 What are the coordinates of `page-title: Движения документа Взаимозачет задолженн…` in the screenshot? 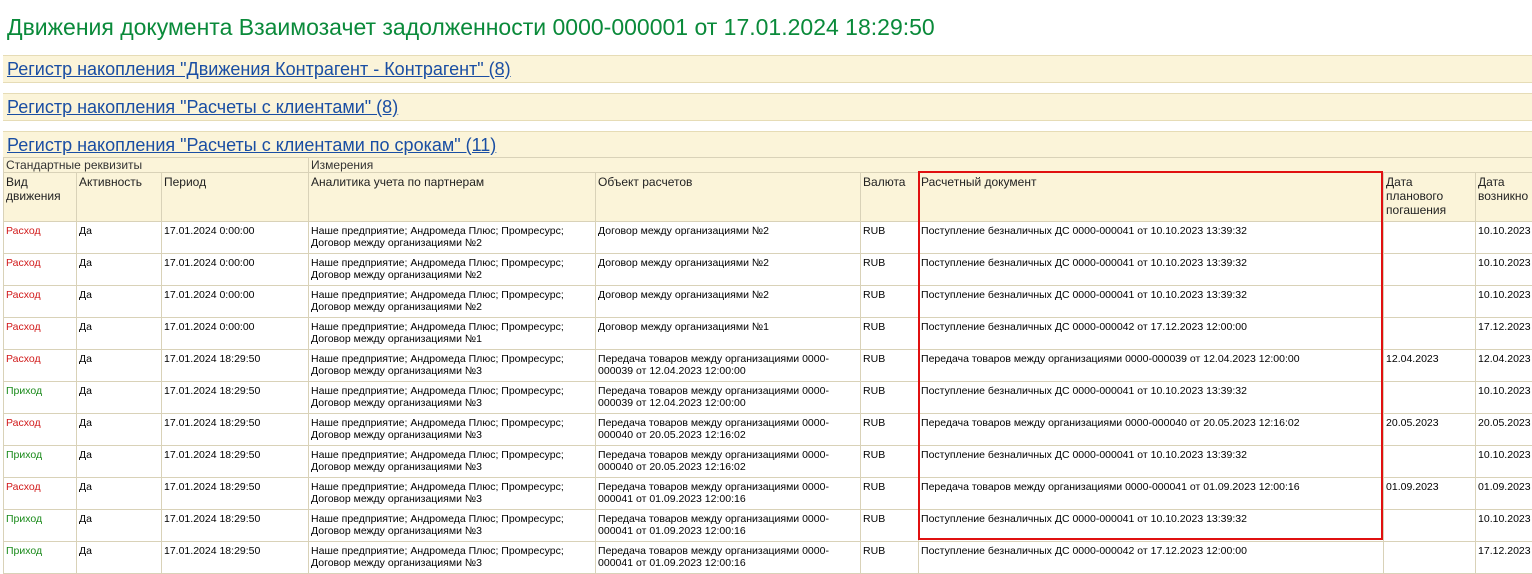 It's located at (471, 27).